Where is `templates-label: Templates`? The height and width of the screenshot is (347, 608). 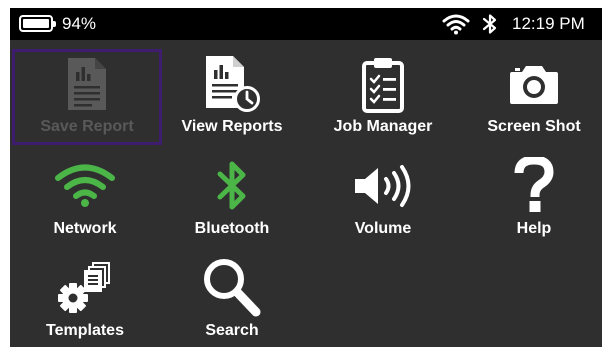
templates-label: Templates is located at coordinates (85, 330).